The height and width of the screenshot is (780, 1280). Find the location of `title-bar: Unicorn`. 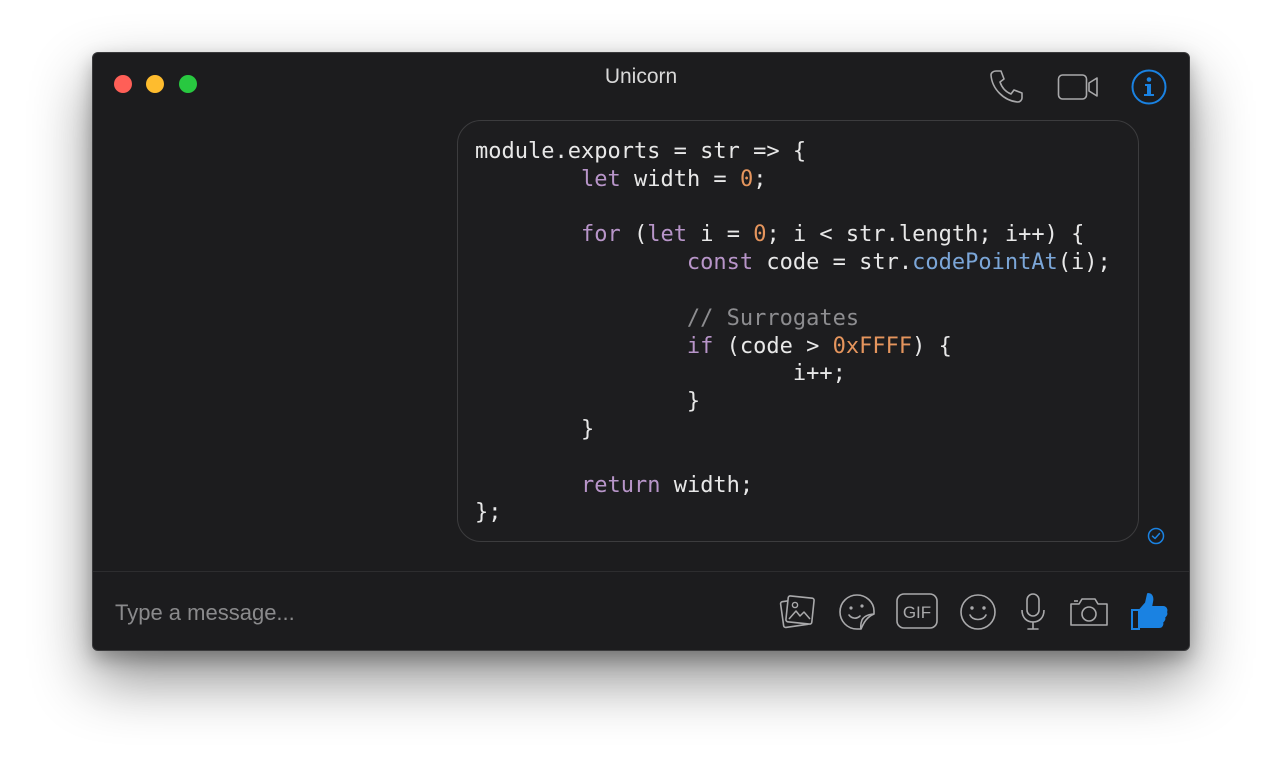

title-bar: Unicorn is located at coordinates (641, 83).